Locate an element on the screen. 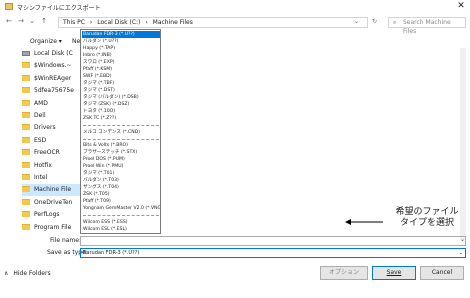  close-button: ✕ is located at coordinates (461, 6).